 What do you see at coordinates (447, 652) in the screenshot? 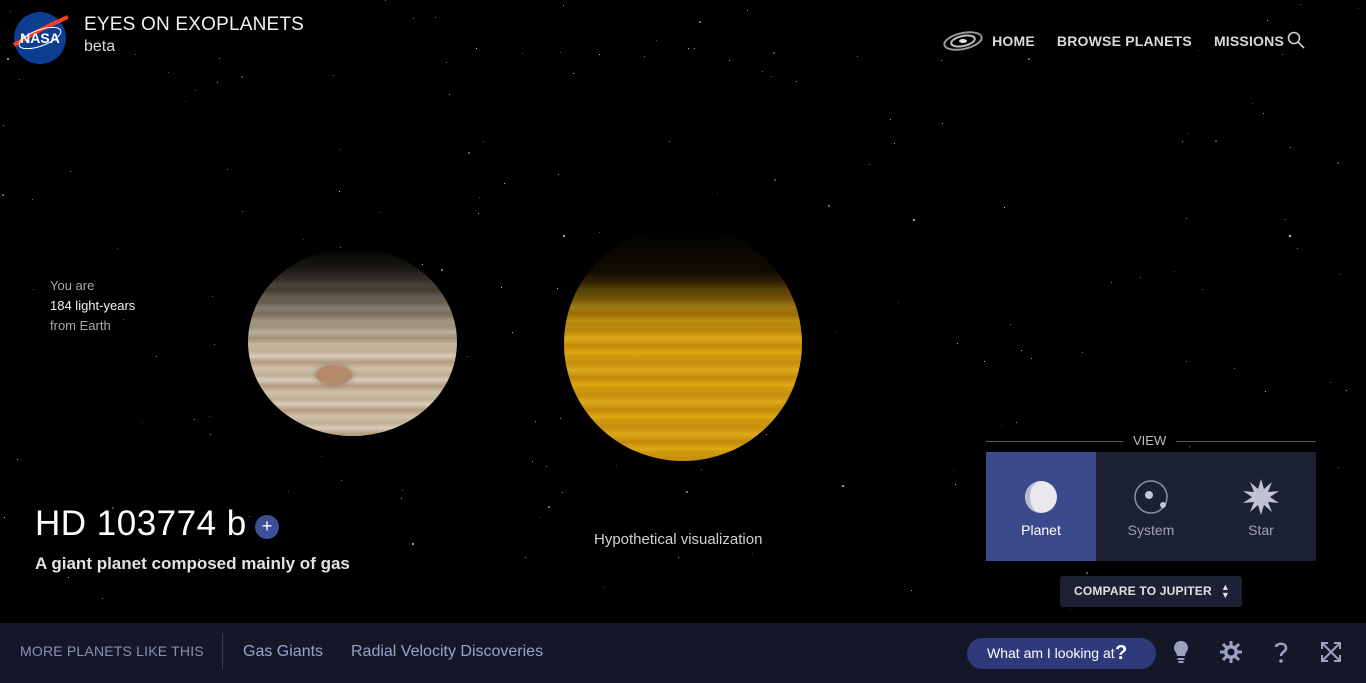
I see `category-link-radial-velocity: Radial Velocity Discoveries` at bounding box center [447, 652].